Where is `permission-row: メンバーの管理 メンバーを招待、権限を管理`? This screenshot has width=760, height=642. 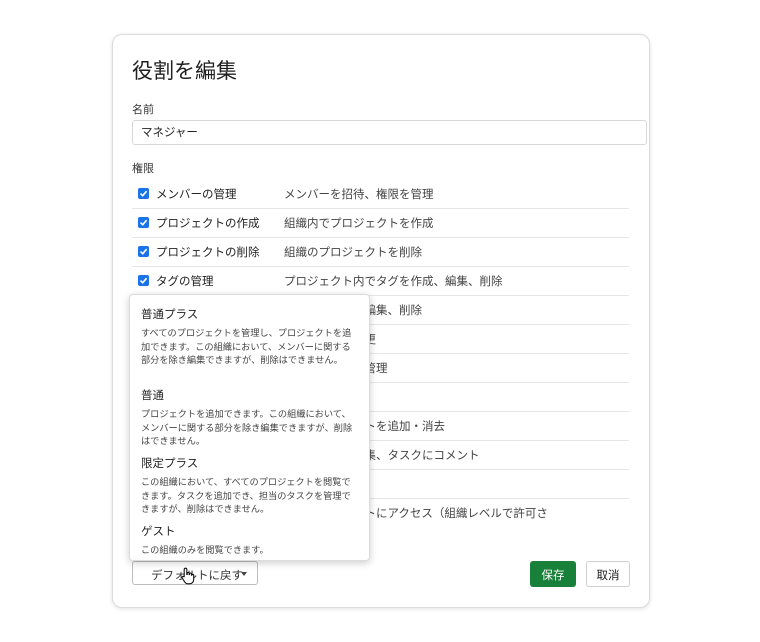 permission-row: メンバーの管理 メンバーを招待、権限を管理 is located at coordinates (380, 194).